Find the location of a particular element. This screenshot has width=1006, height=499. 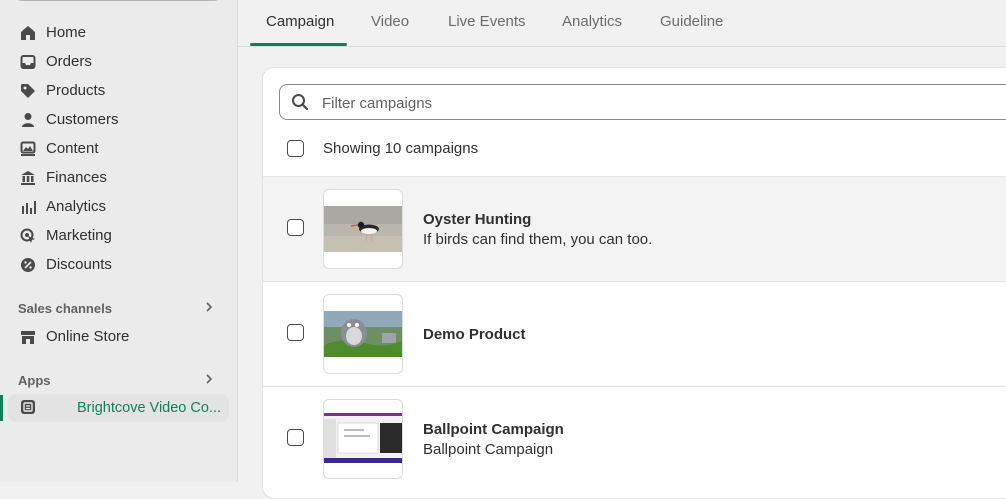

sidebar-item-orders: Orders is located at coordinates (118, 61).